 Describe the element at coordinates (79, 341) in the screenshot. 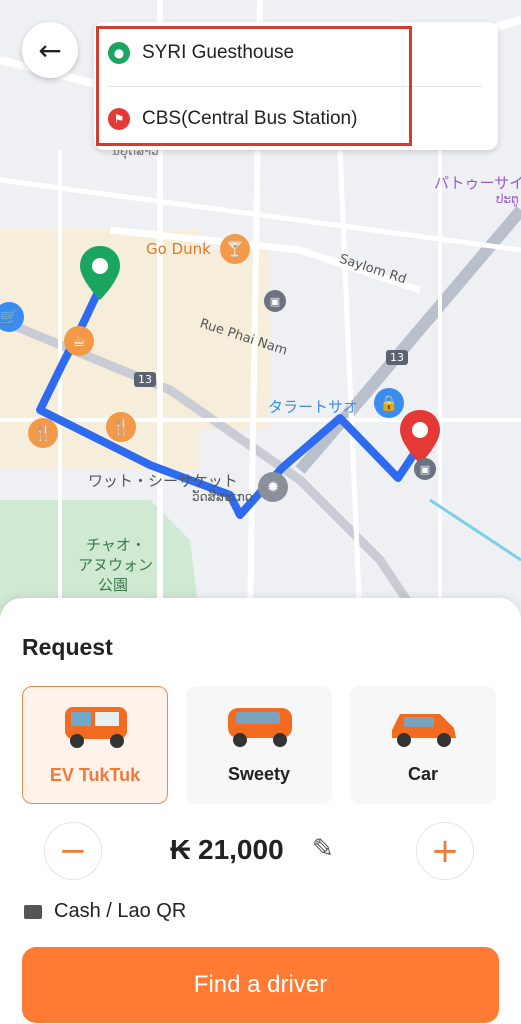

I see `coffee-poi-icon: ☕` at that location.